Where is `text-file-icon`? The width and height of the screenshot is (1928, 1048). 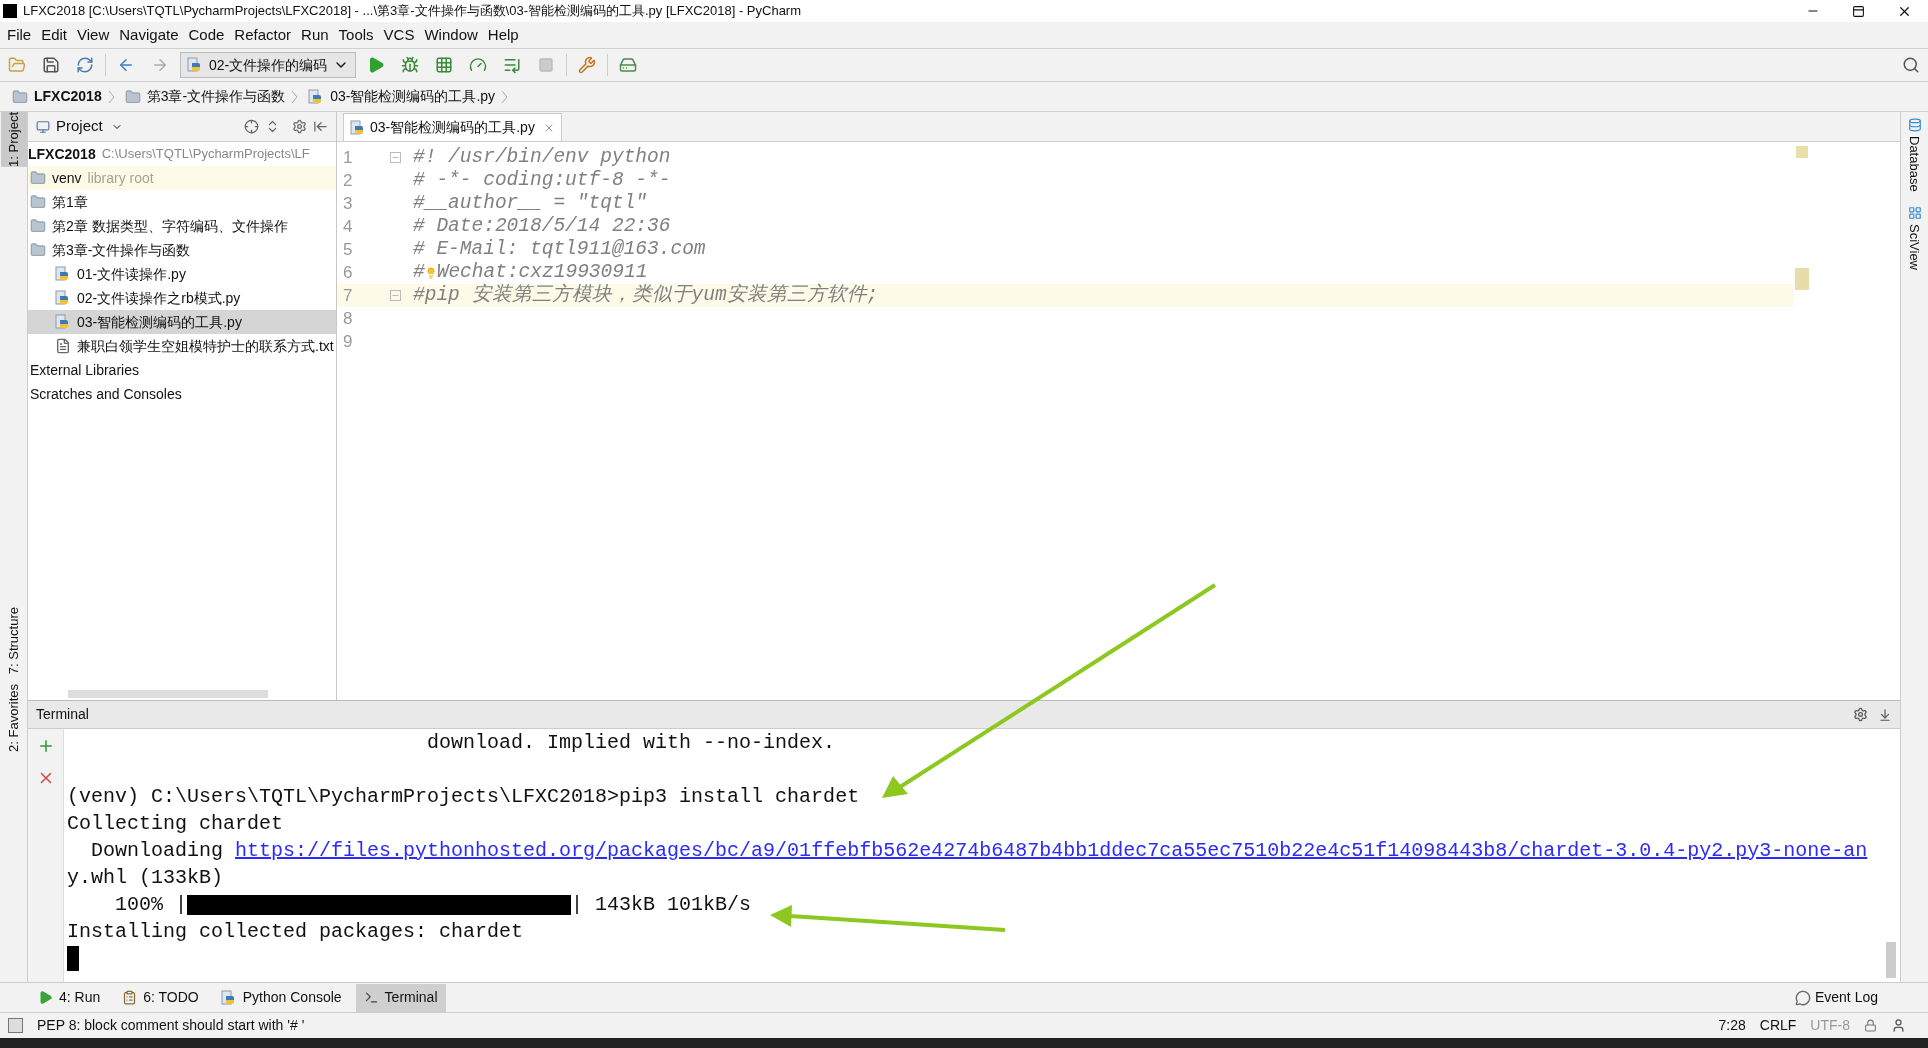 text-file-icon is located at coordinates (63, 346).